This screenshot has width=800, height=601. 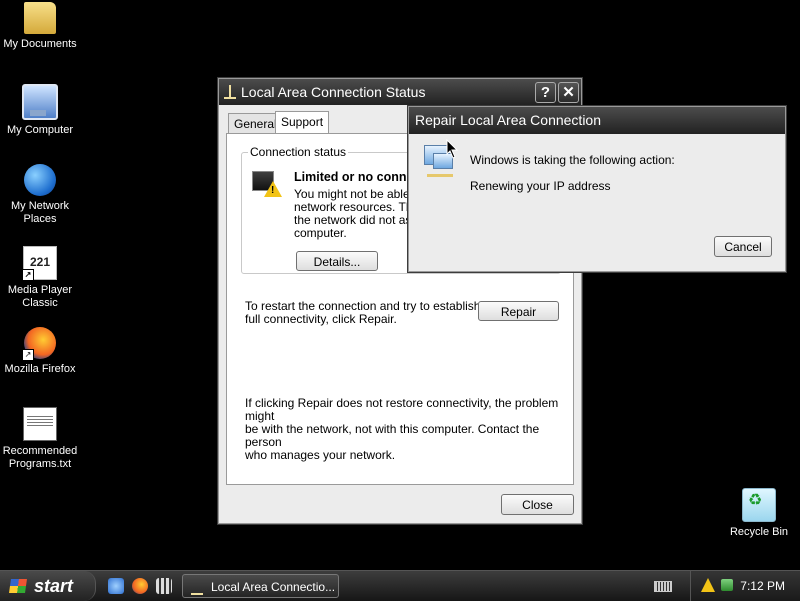 I want to click on desktop-icon-label: Recycle Bin, so click(x=759, y=532).